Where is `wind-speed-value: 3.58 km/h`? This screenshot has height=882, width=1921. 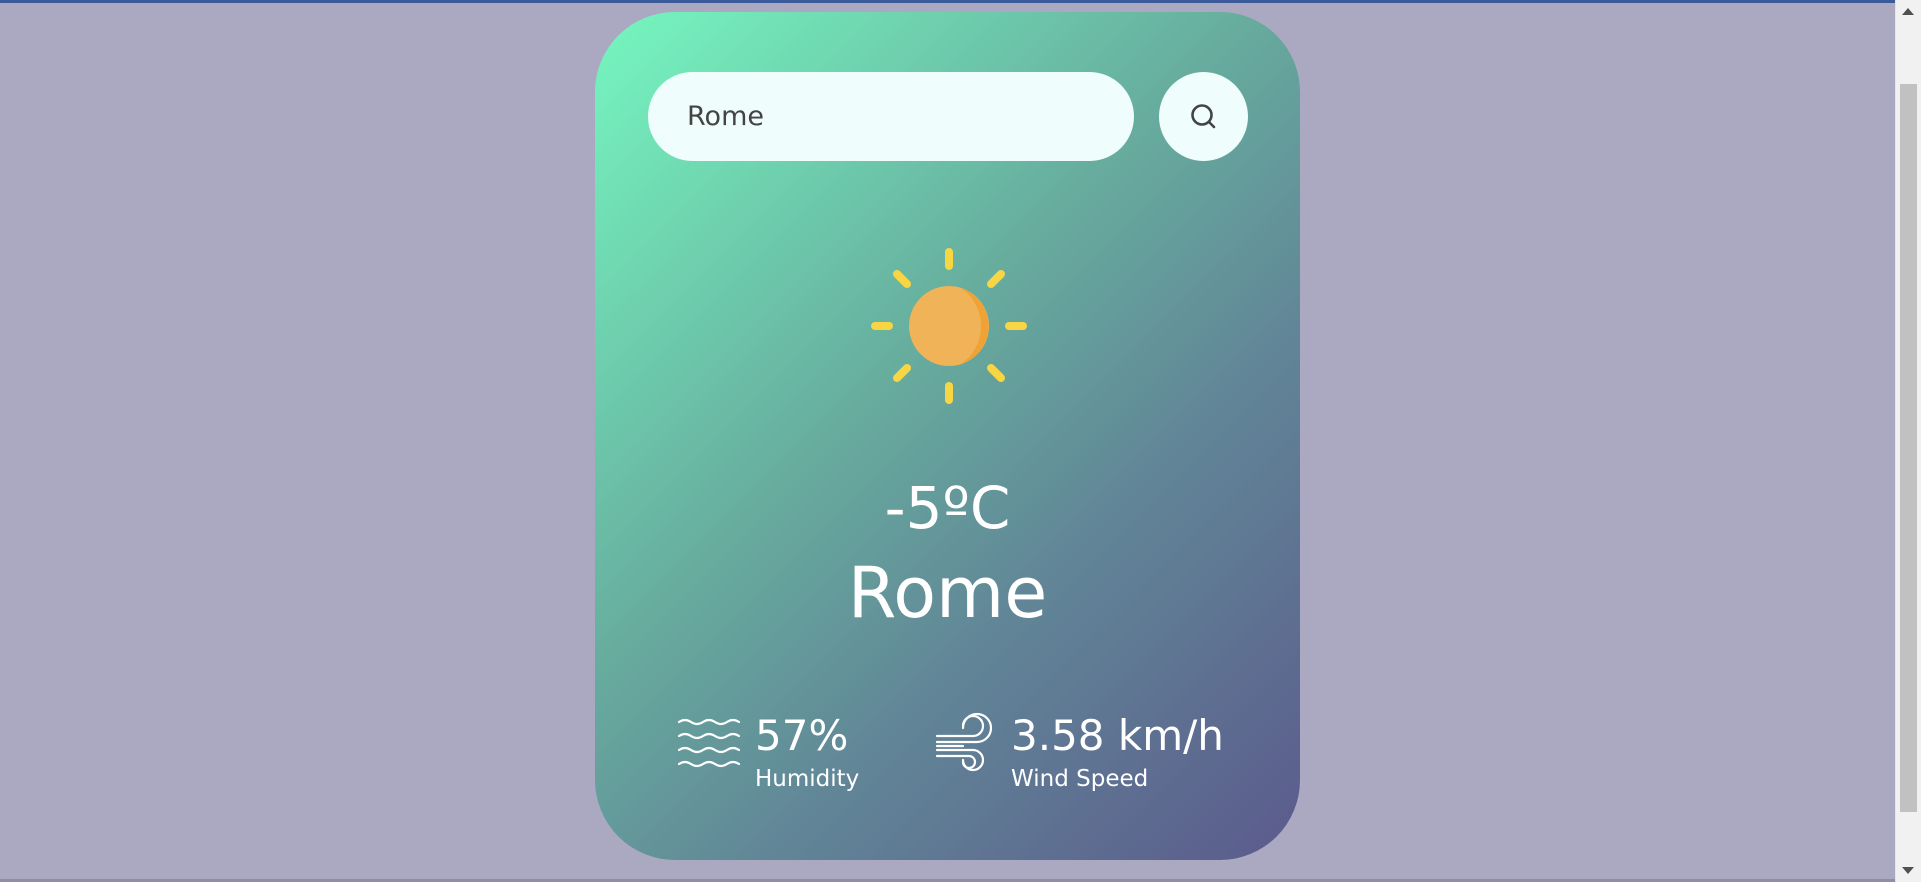
wind-speed-value: 3.58 km/h is located at coordinates (1117, 735).